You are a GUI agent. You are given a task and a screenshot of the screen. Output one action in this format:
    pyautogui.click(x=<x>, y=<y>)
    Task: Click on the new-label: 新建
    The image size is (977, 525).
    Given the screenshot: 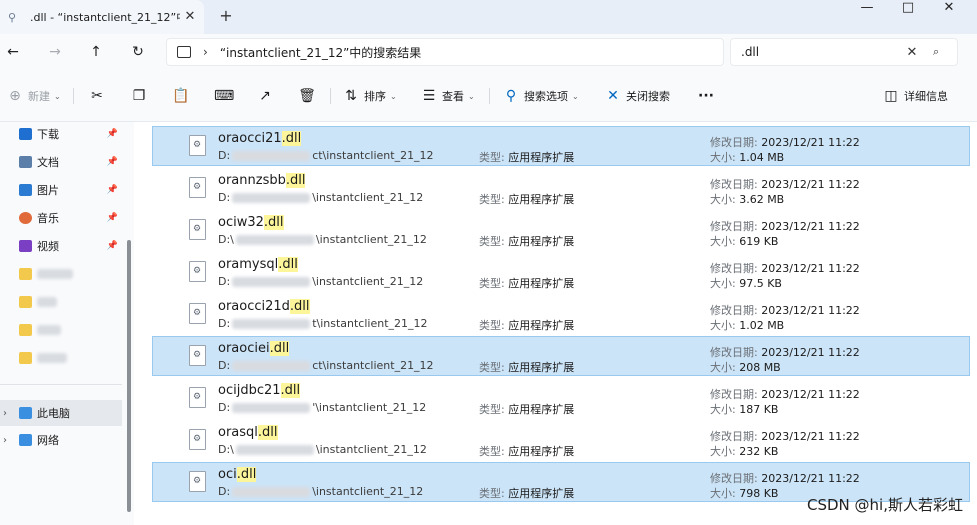 What is the action you would take?
    pyautogui.click(x=39, y=96)
    